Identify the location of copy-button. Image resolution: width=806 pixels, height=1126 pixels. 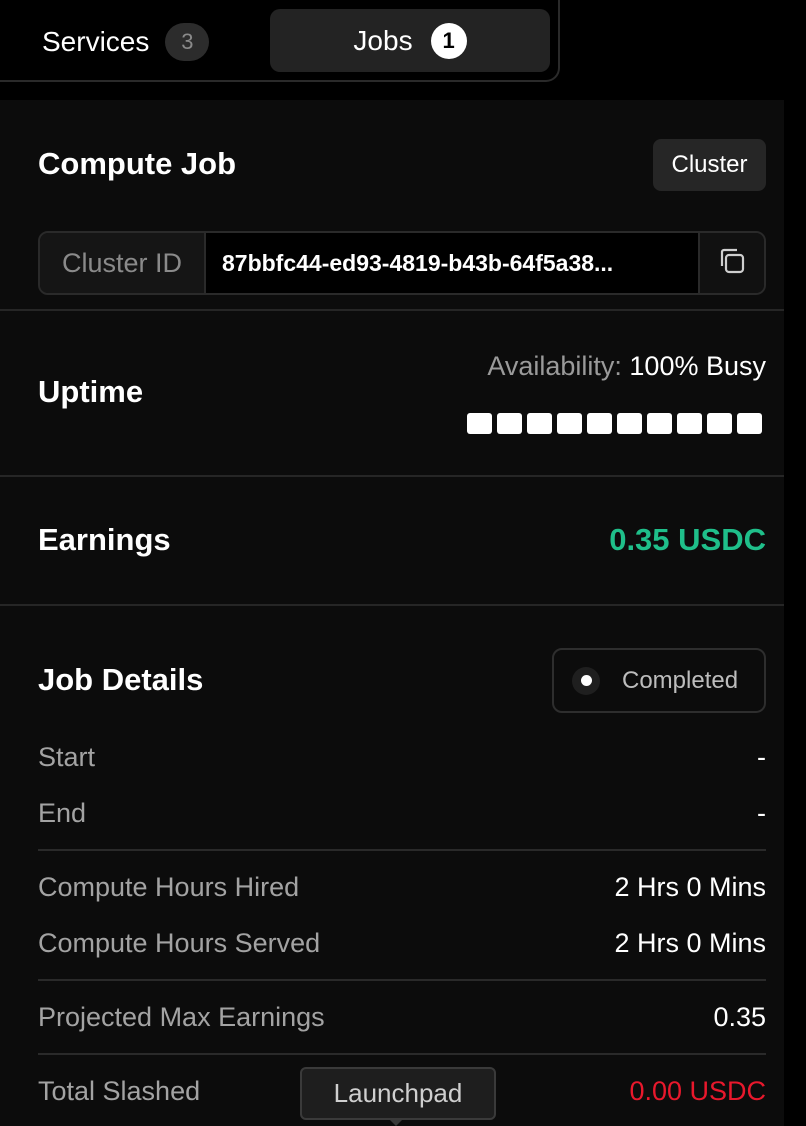
(731, 263).